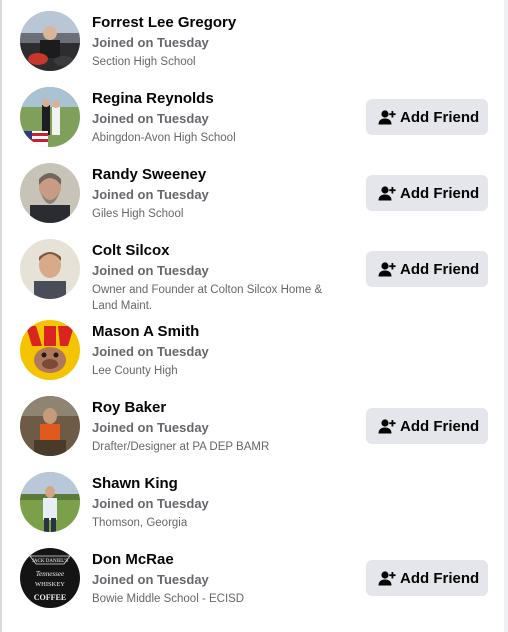 Image resolution: width=508 pixels, height=632 pixels. I want to click on person-meta: Lee County High, so click(135, 371).